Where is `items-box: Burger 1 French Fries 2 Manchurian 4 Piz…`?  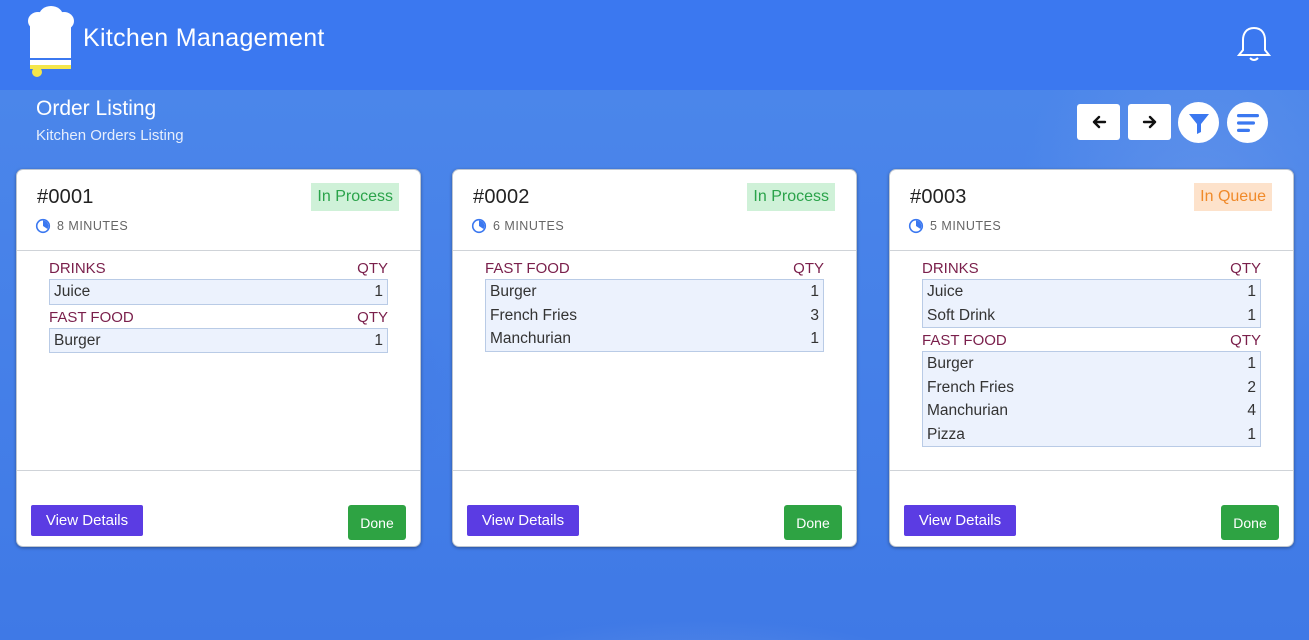 items-box: Burger 1 French Fries 2 Manchurian 4 Piz… is located at coordinates (1091, 399).